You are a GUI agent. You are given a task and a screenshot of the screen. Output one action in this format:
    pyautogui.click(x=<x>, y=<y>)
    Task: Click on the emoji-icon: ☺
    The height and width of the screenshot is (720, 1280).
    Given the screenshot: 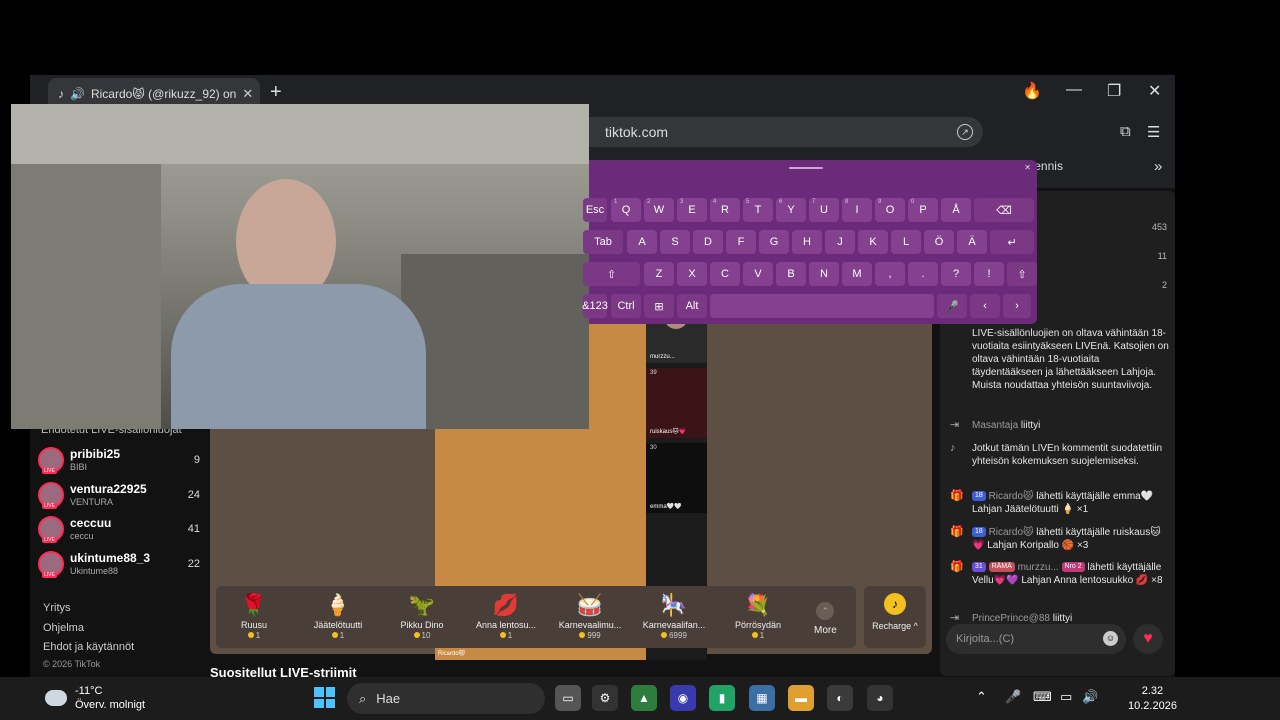 What is the action you would take?
    pyautogui.click(x=1110, y=638)
    